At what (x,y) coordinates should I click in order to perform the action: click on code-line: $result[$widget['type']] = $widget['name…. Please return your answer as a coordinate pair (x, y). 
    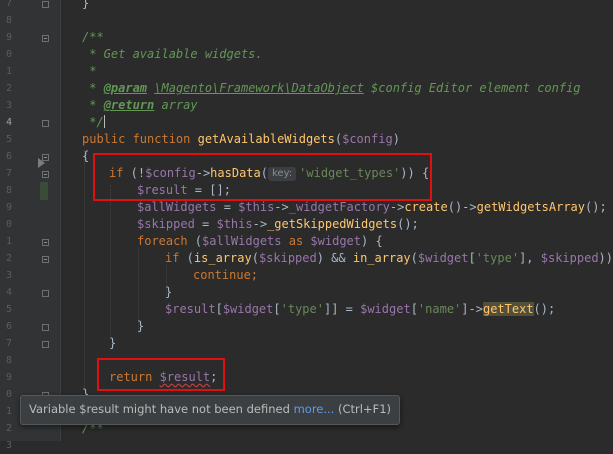
    Looking at the image, I should click on (360, 309).